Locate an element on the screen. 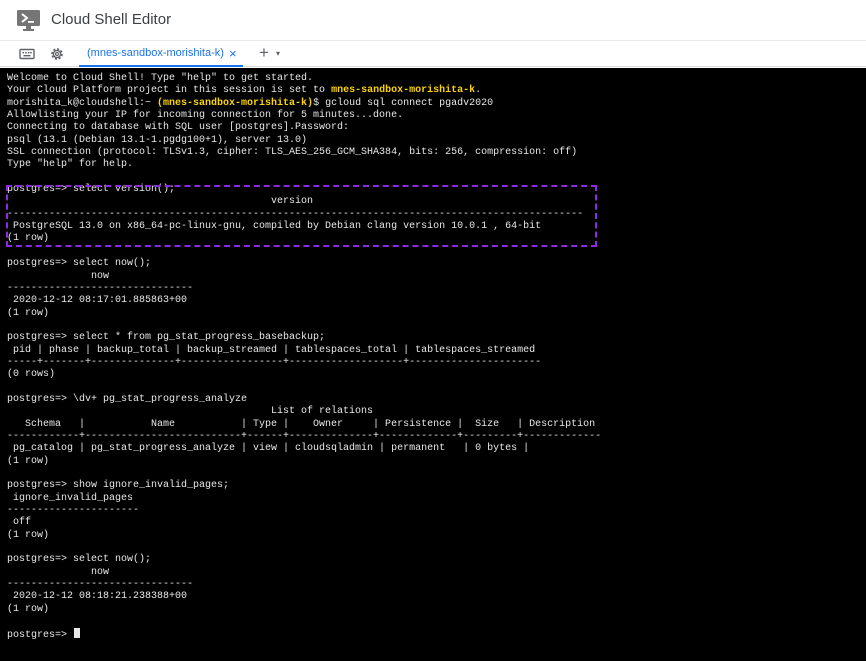 Image resolution: width=866 pixels, height=661 pixels. terminal-cursor is located at coordinates (77, 633).